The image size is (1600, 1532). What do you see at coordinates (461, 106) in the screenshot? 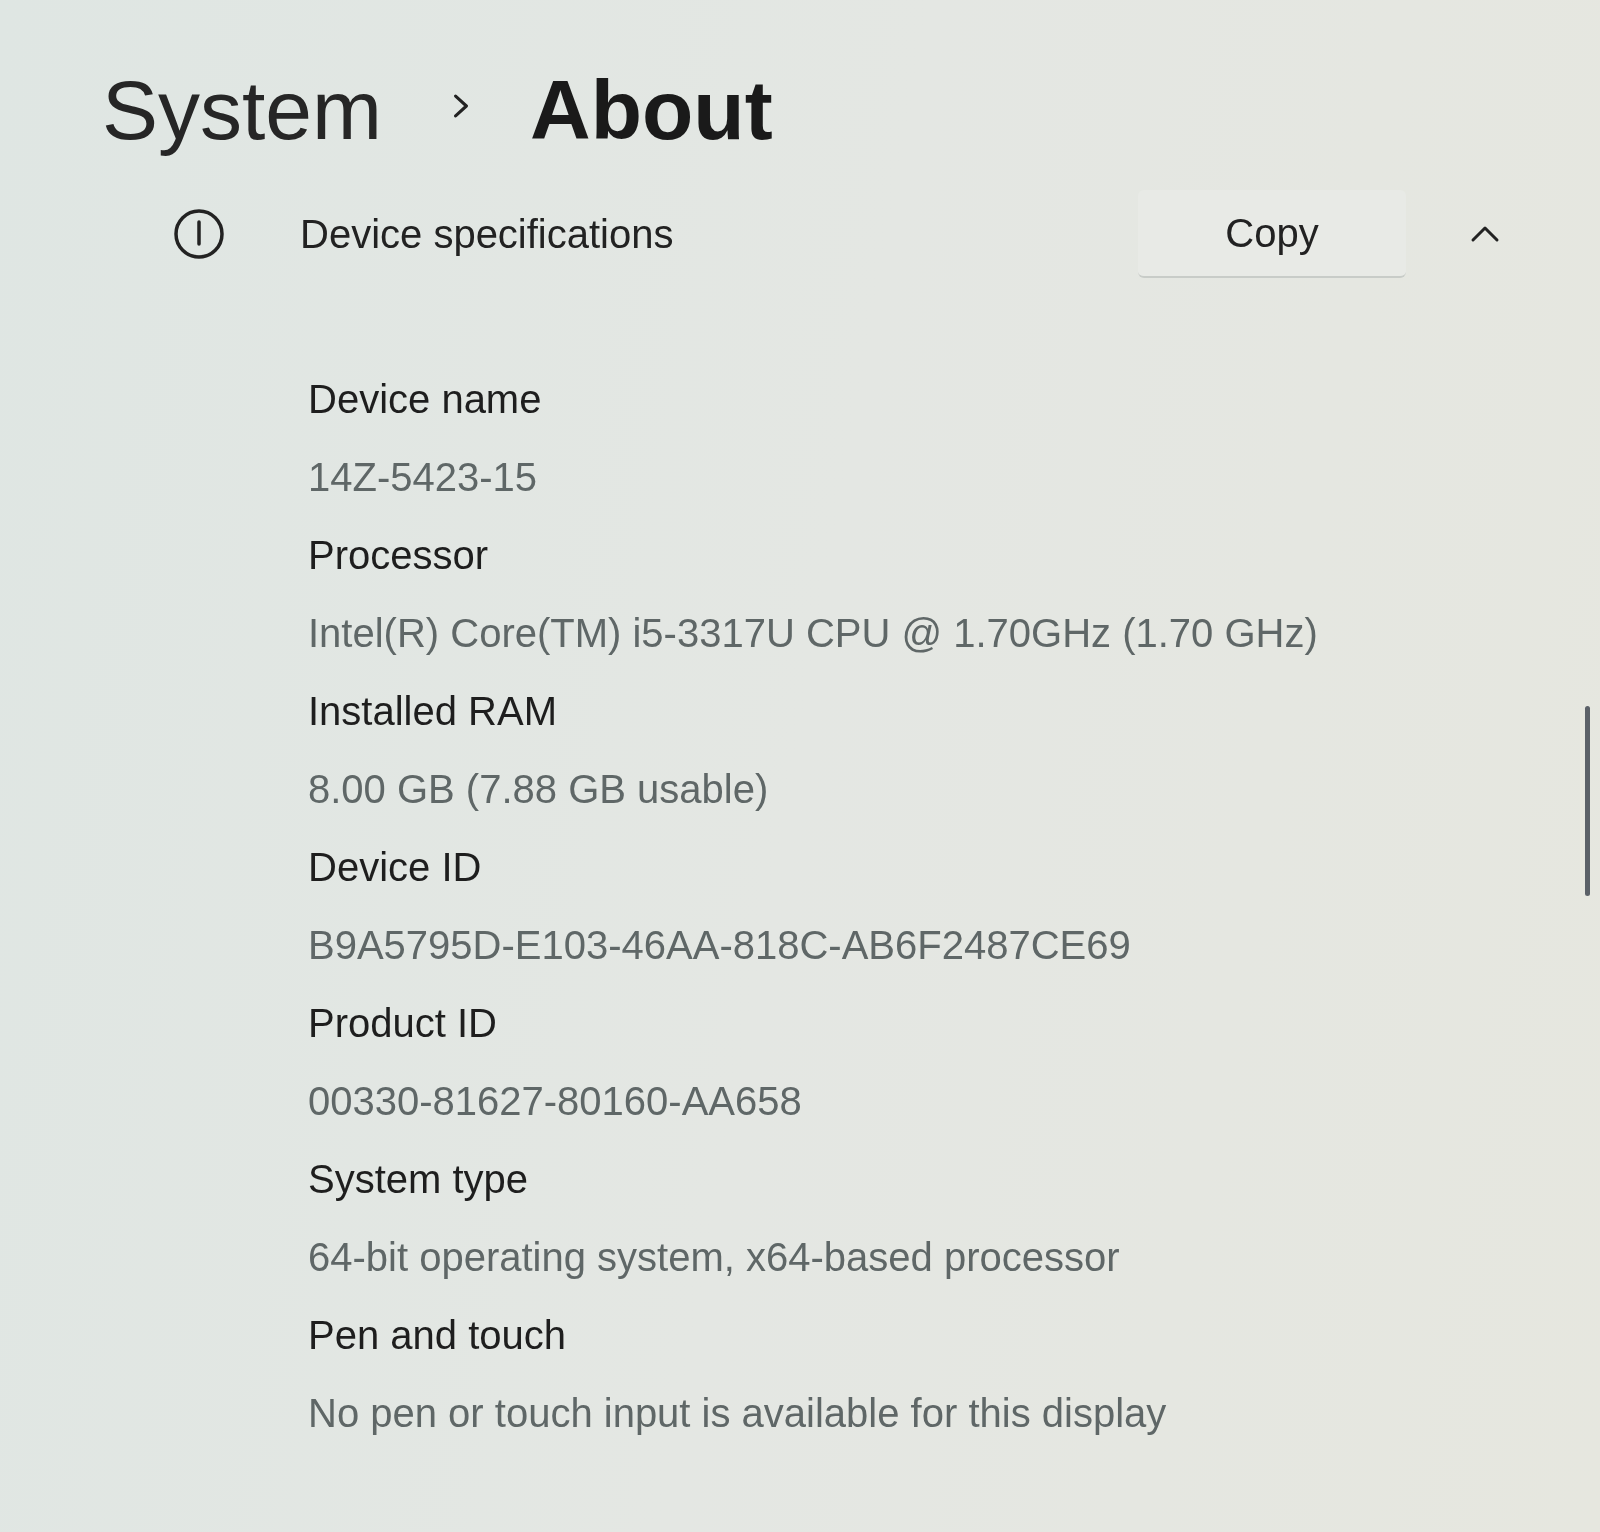
I see `chevron-right-icon` at bounding box center [461, 106].